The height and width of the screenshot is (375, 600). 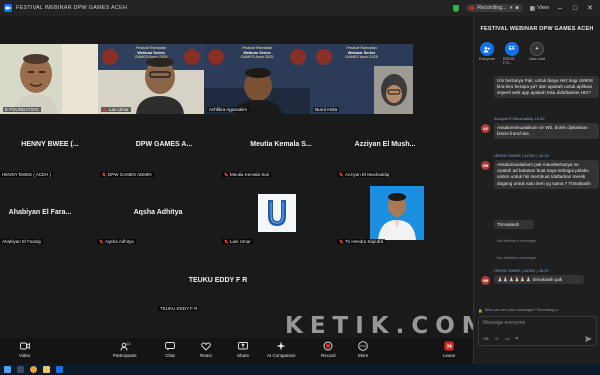 What do you see at coordinates (364, 174) in the screenshot?
I see `participant-tile-label: Azziyan El Mushaddiq` at bounding box center [364, 174].